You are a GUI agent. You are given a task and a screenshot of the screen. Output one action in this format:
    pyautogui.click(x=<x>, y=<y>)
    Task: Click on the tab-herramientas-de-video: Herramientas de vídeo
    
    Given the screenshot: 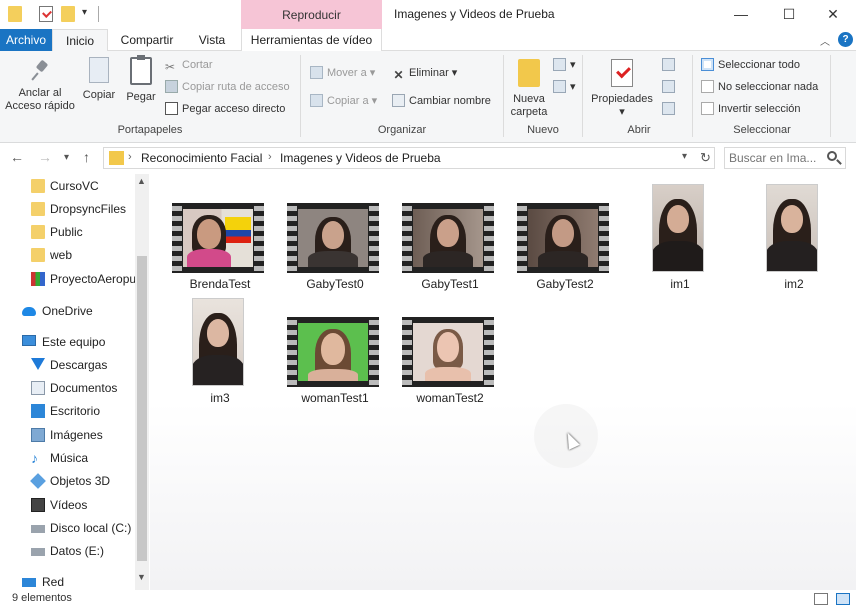 What is the action you would take?
    pyautogui.click(x=311, y=40)
    